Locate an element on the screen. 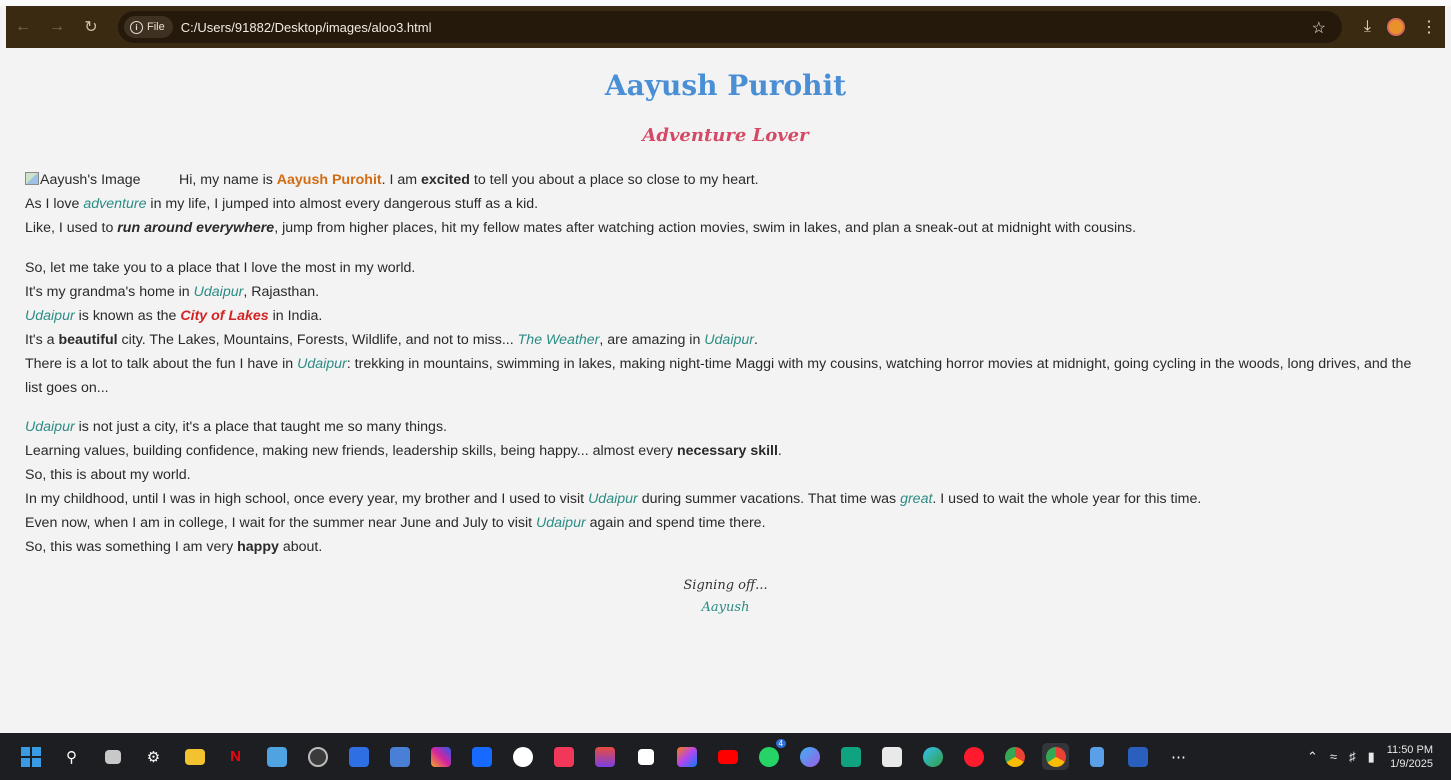 This screenshot has width=1451, height=780. youtube-icon is located at coordinates (727, 756).